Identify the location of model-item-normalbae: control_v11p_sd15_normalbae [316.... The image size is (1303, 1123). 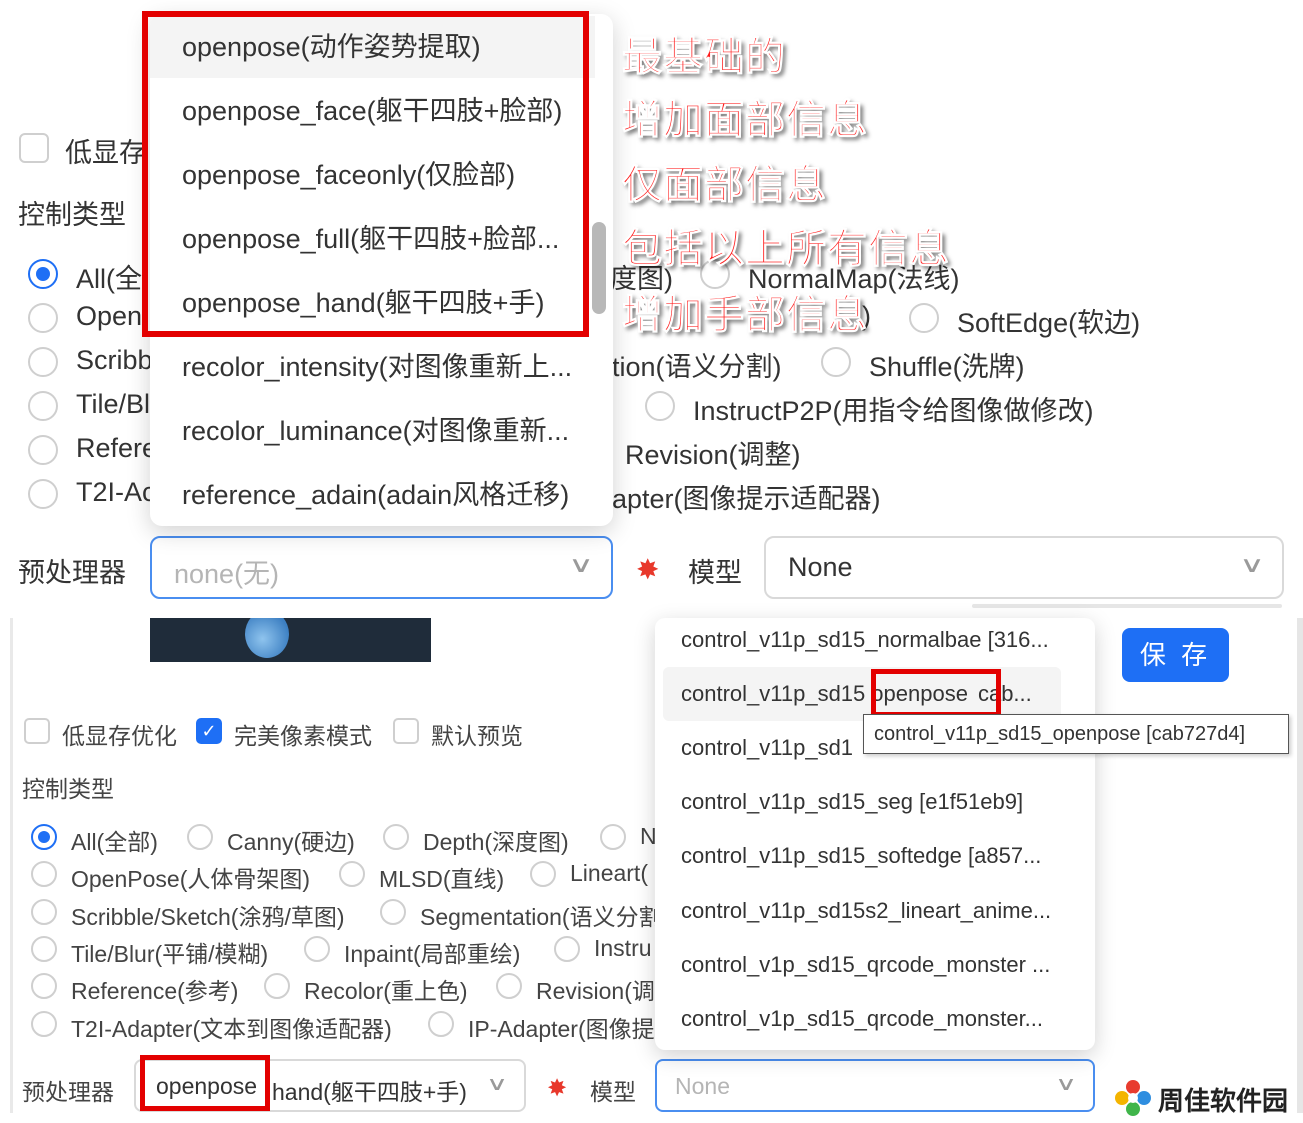
(862, 642).